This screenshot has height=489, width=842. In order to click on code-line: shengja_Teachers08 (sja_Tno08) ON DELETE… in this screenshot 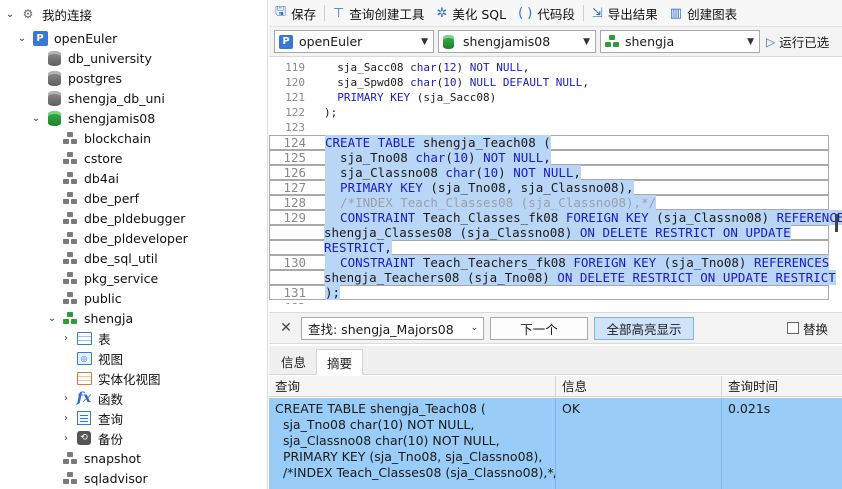, I will do `click(552, 277)`.